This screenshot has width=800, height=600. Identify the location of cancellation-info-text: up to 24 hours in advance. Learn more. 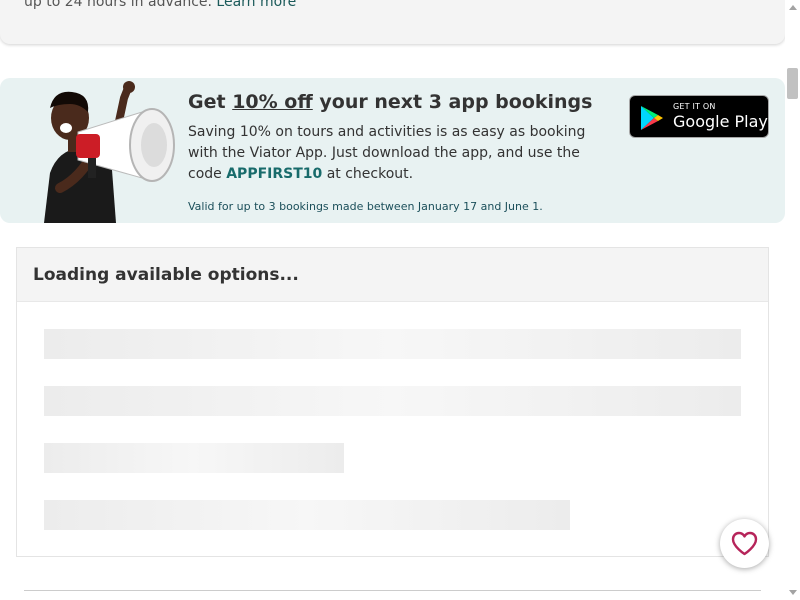
(160, 5).